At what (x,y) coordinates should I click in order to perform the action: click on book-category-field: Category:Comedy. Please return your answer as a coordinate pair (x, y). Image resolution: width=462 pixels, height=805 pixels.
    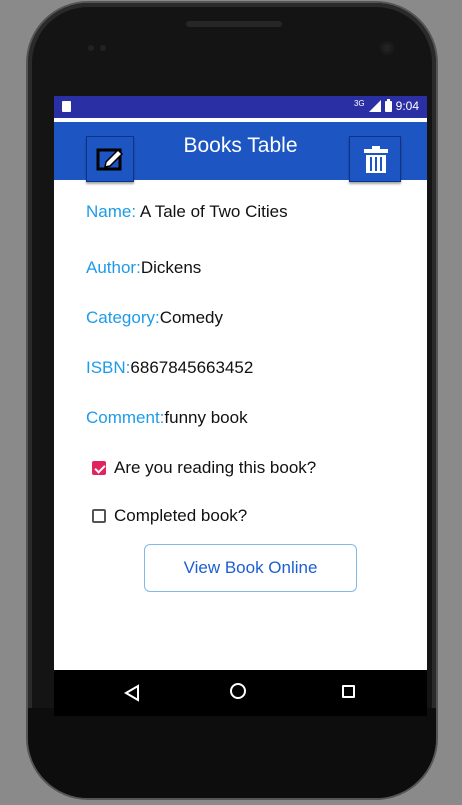
    Looking at the image, I should click on (154, 318).